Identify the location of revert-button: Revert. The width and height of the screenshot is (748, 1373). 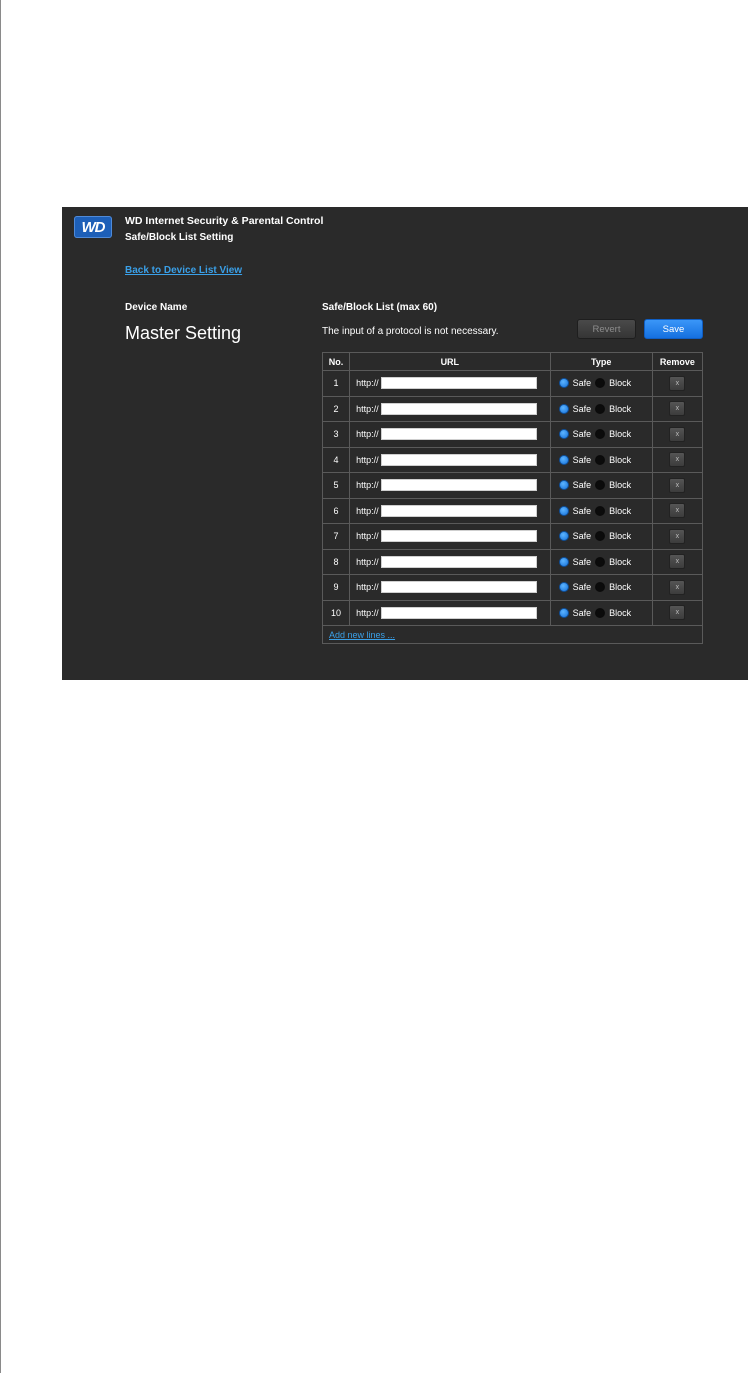
(606, 329).